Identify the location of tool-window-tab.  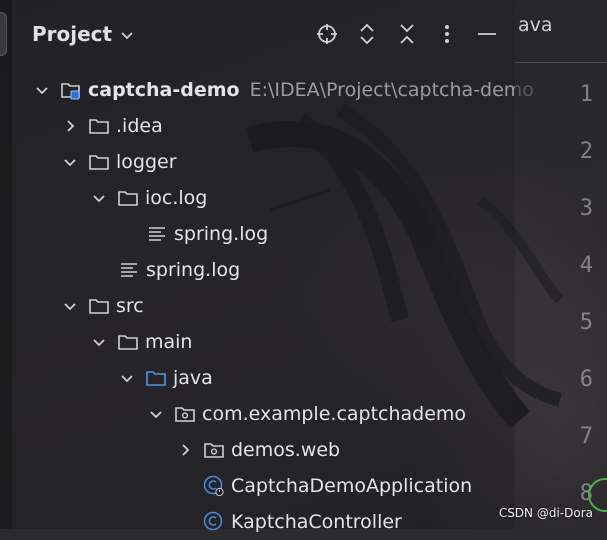
(3, 34).